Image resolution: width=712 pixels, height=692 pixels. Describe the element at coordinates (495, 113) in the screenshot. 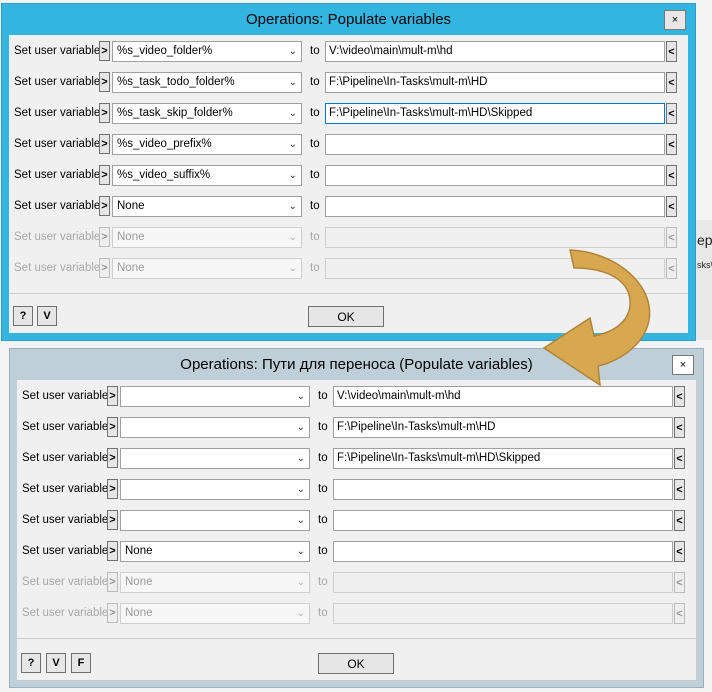

I see `value-input-focused: F:\Pipeline\In-Tasks\mult-m\HD\Skipped` at that location.